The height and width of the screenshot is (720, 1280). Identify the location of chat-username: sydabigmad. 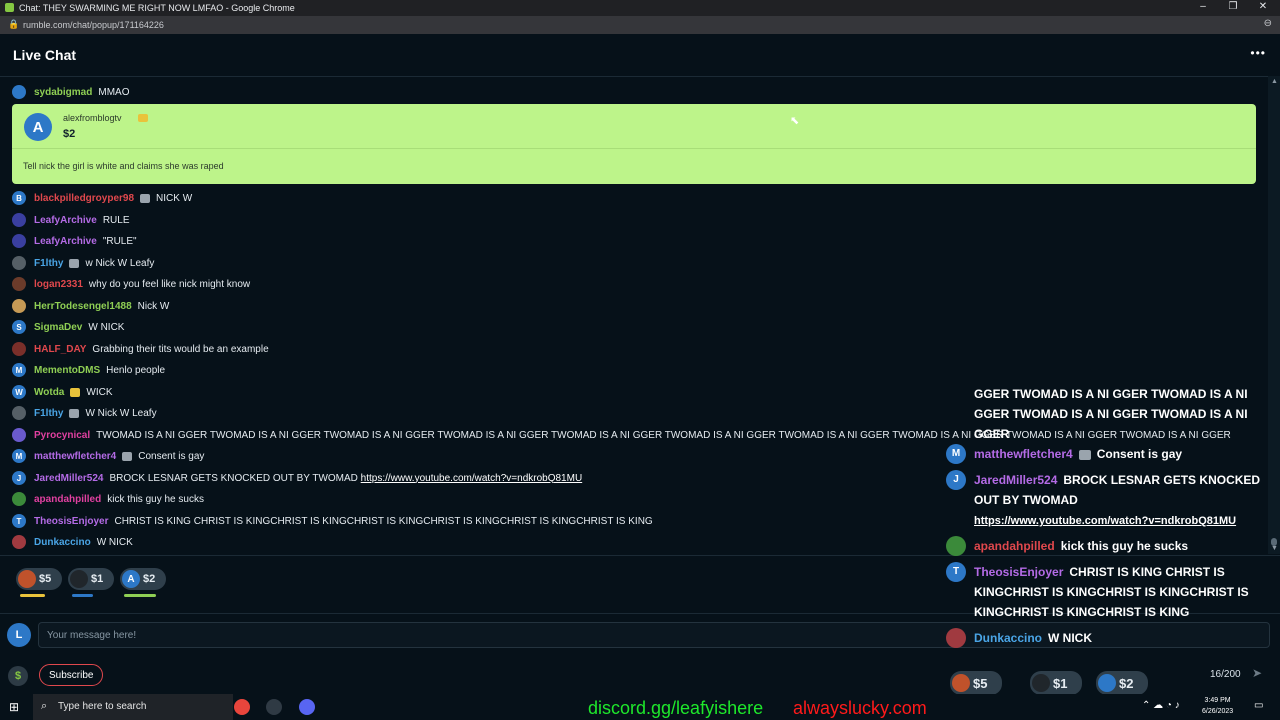
(63, 92).